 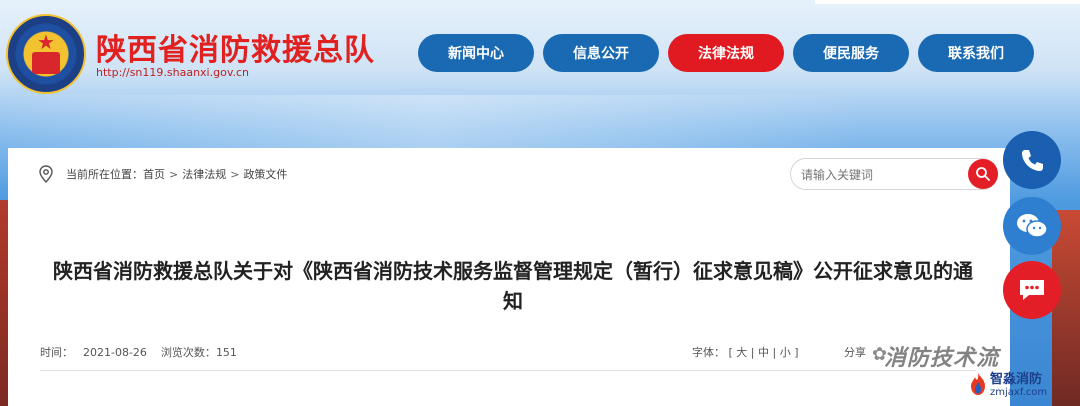 I want to click on watermark-logo-url: zmjaxf.com, so click(x=1019, y=392).